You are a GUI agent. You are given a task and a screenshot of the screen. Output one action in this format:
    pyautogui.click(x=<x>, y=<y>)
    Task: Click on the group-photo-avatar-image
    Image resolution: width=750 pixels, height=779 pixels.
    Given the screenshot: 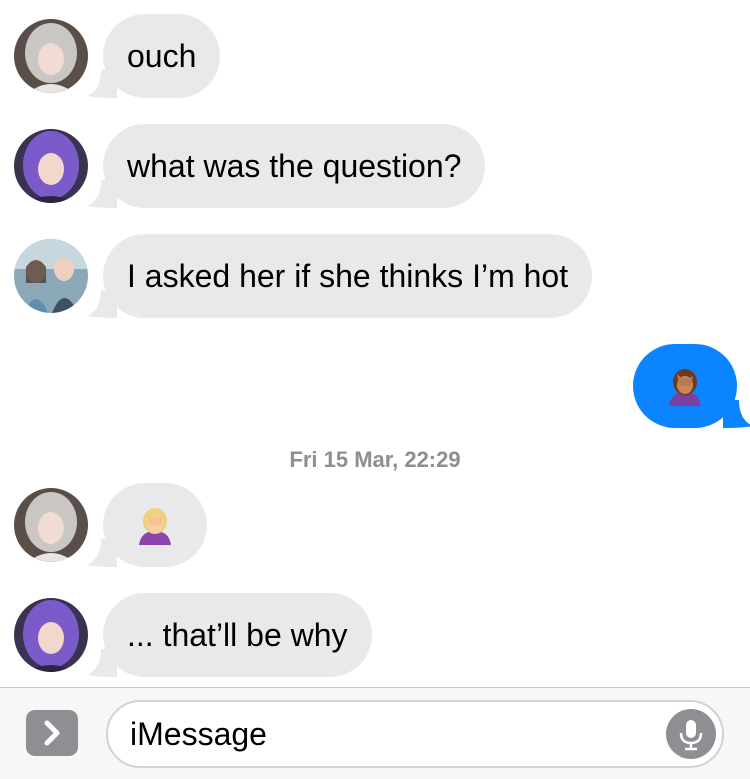 What is the action you would take?
    pyautogui.click(x=51, y=276)
    